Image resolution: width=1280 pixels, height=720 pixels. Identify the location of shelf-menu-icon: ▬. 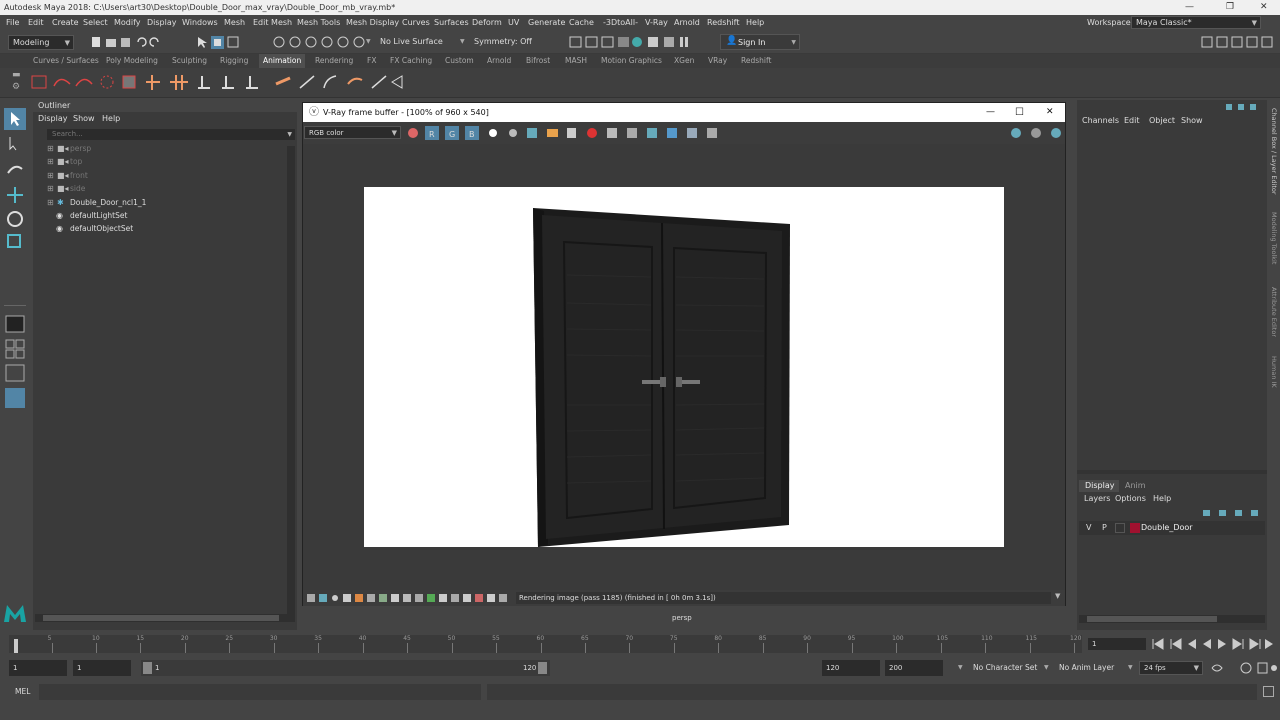
(16, 75).